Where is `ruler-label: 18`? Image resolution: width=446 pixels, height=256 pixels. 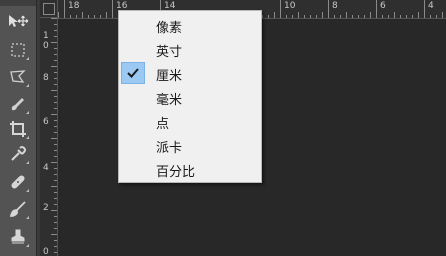
ruler-label: 18 is located at coordinates (74, 6).